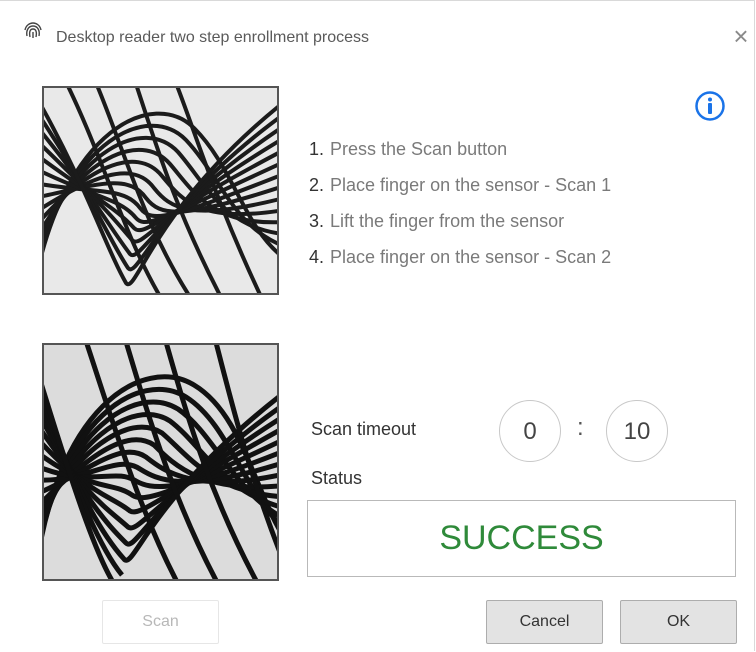  Describe the element at coordinates (678, 622) in the screenshot. I see `ok-button: OK` at that location.